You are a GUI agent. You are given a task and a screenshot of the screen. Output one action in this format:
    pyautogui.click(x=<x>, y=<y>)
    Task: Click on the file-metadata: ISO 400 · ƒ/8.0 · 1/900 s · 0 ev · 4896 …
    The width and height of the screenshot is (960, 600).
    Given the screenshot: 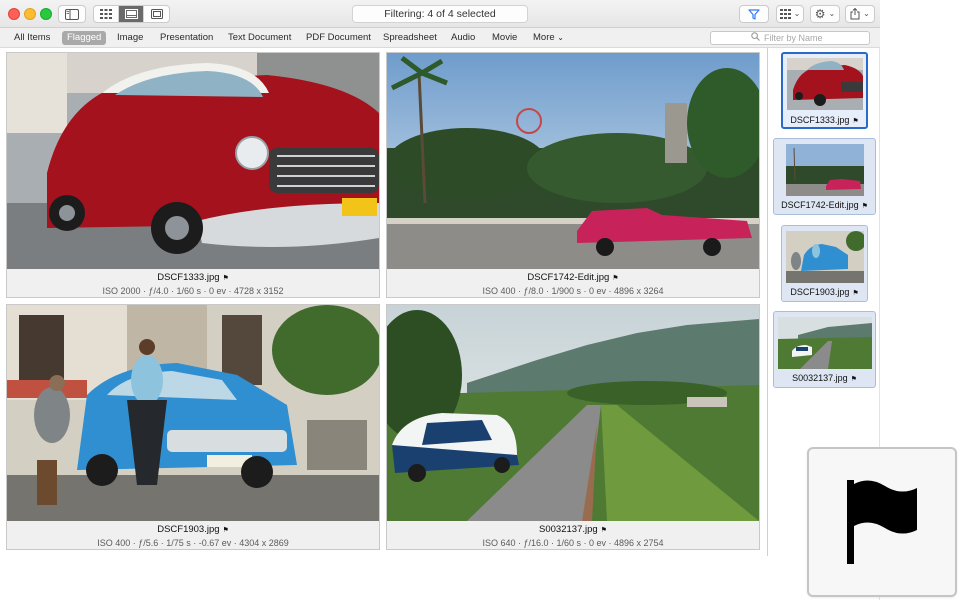 What is the action you would take?
    pyautogui.click(x=573, y=291)
    